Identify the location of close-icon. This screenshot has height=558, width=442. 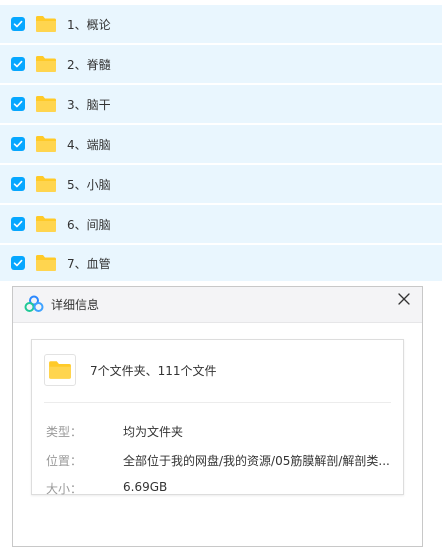
(404, 299).